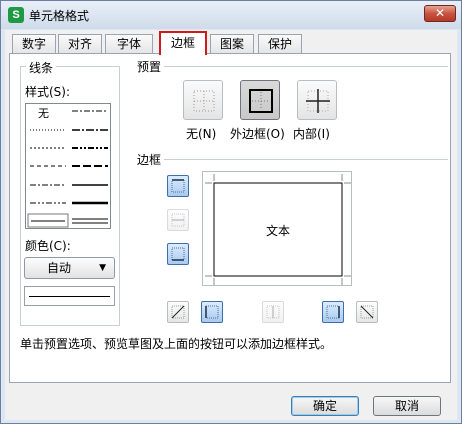 The image size is (462, 424). Describe the element at coordinates (129, 44) in the screenshot. I see `tab-font: 字体` at that location.